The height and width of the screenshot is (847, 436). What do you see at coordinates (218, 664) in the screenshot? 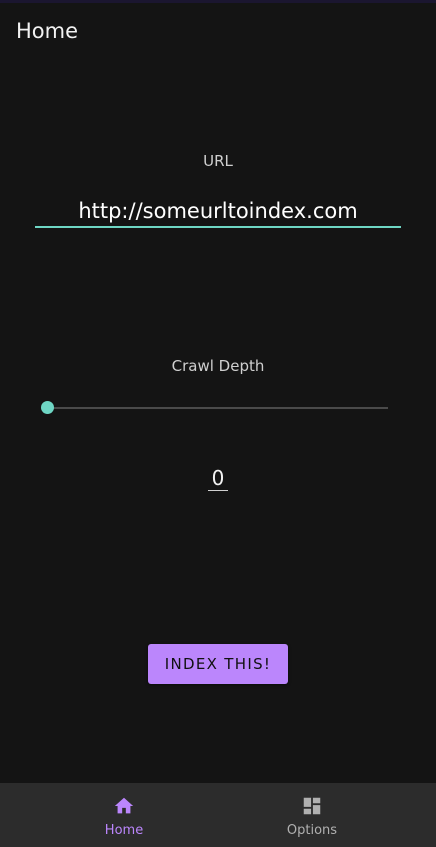
I see `index-this-button: INDEX THIS!` at bounding box center [218, 664].